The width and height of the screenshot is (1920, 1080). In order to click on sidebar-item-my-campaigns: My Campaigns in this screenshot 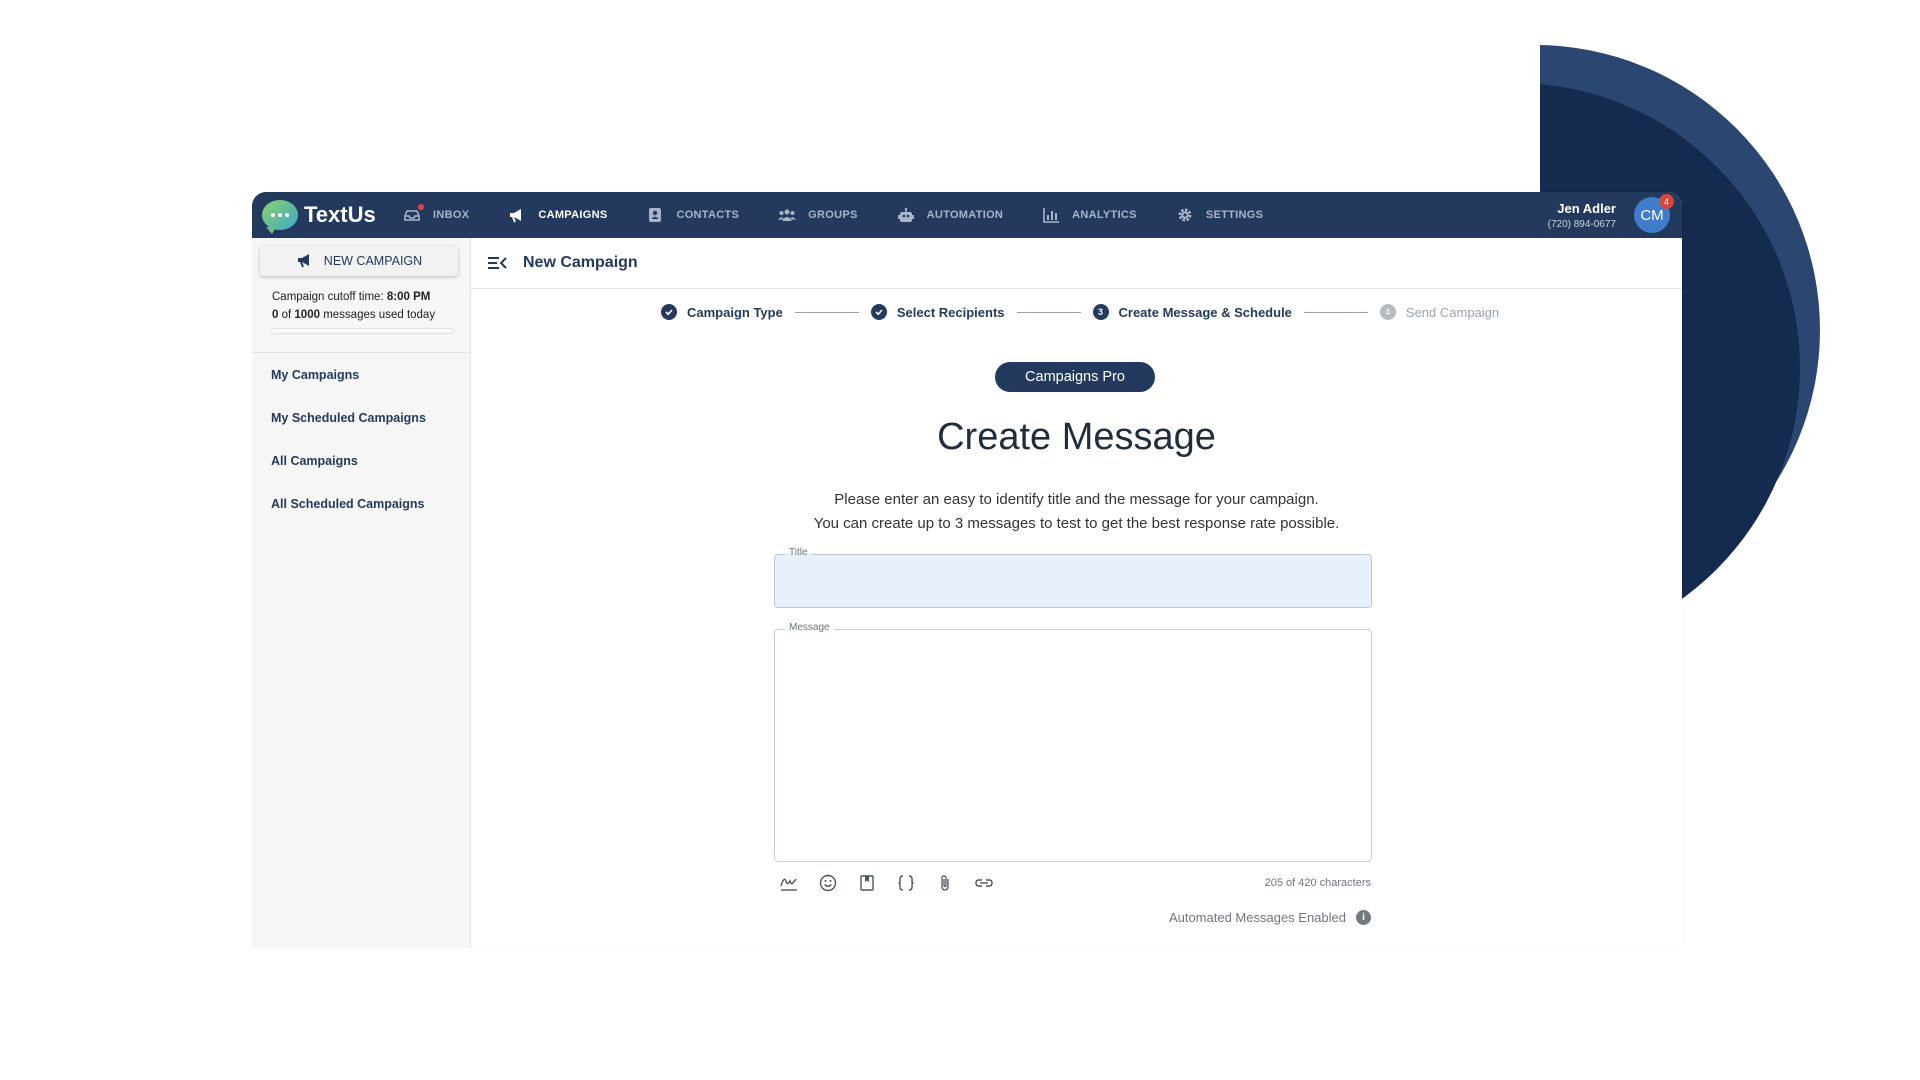, I will do `click(370, 386)`.